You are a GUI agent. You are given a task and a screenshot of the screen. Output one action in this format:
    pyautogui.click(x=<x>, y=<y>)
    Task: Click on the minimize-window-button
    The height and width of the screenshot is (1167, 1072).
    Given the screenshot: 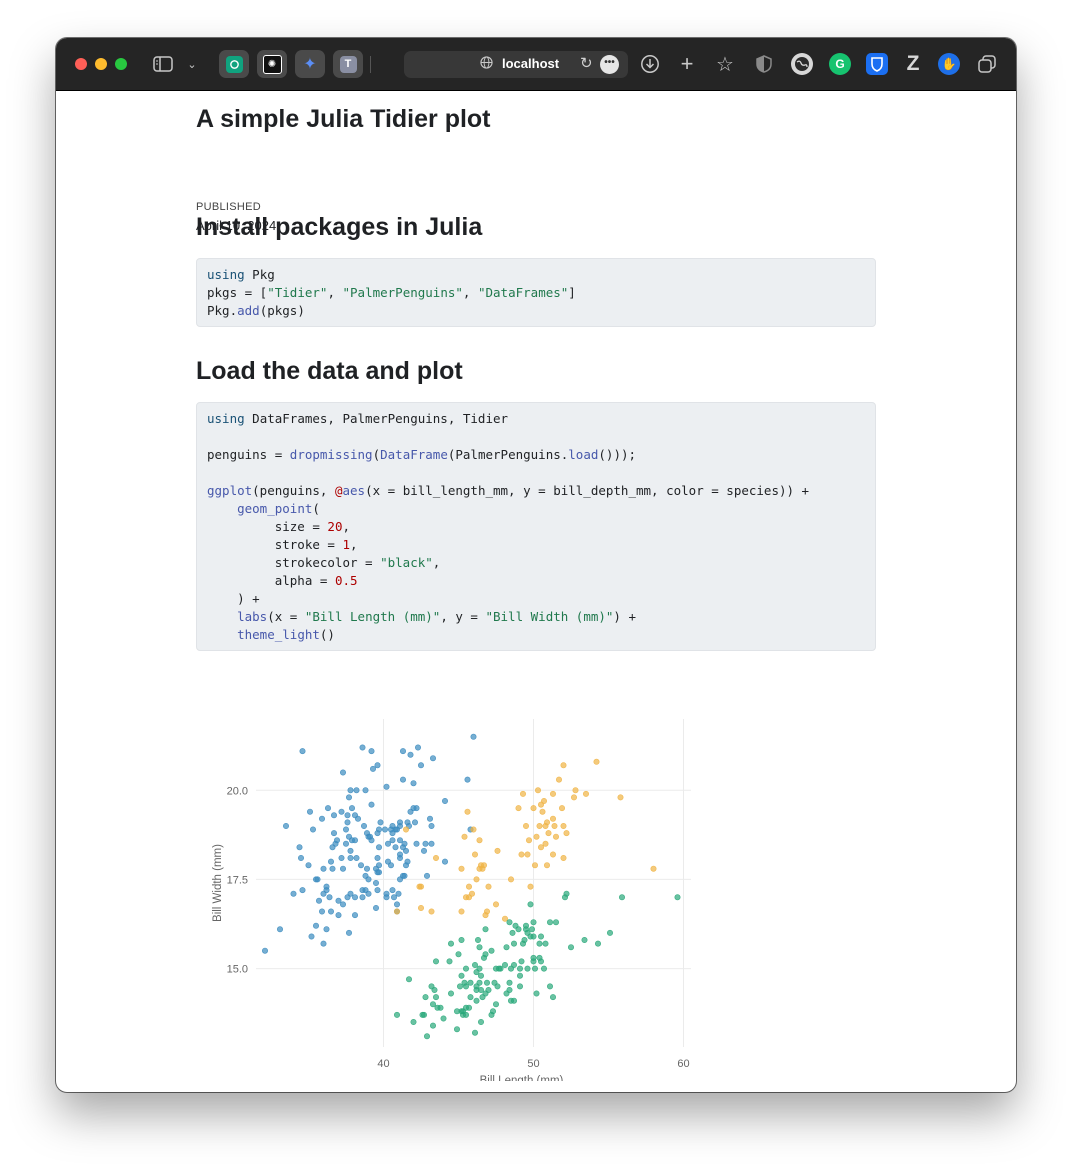 What is the action you would take?
    pyautogui.click(x=101, y=64)
    